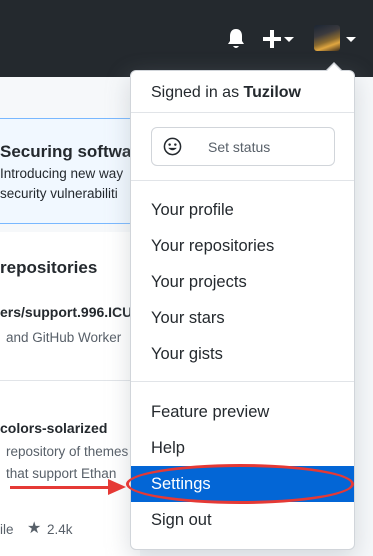  I want to click on star-count: 2.4k, so click(60, 529).